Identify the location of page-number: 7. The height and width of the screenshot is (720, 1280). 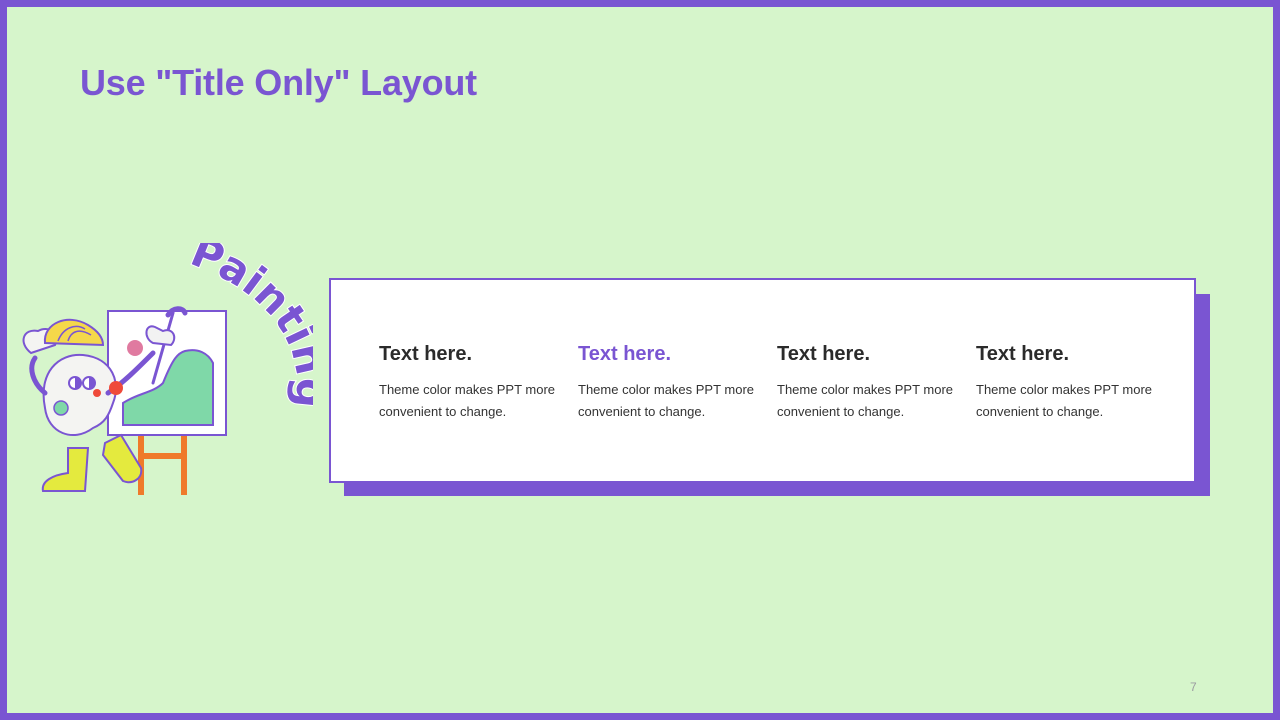
(1193, 687).